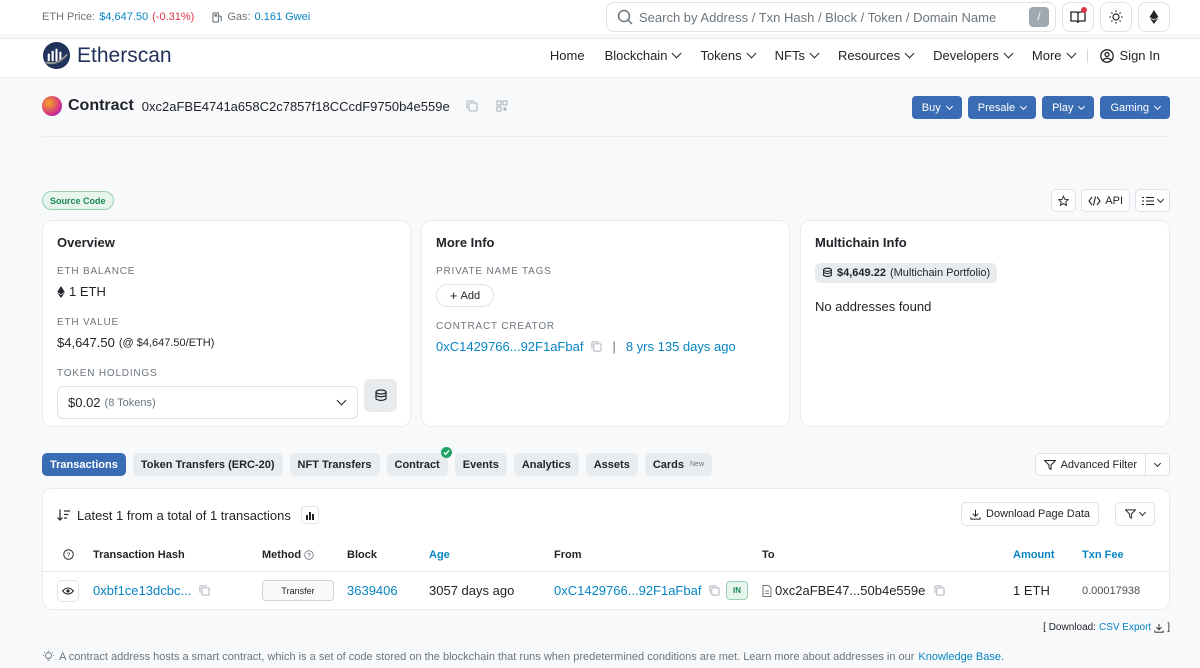 This screenshot has height=668, width=1200. I want to click on user-circle-icon, so click(1106, 55).